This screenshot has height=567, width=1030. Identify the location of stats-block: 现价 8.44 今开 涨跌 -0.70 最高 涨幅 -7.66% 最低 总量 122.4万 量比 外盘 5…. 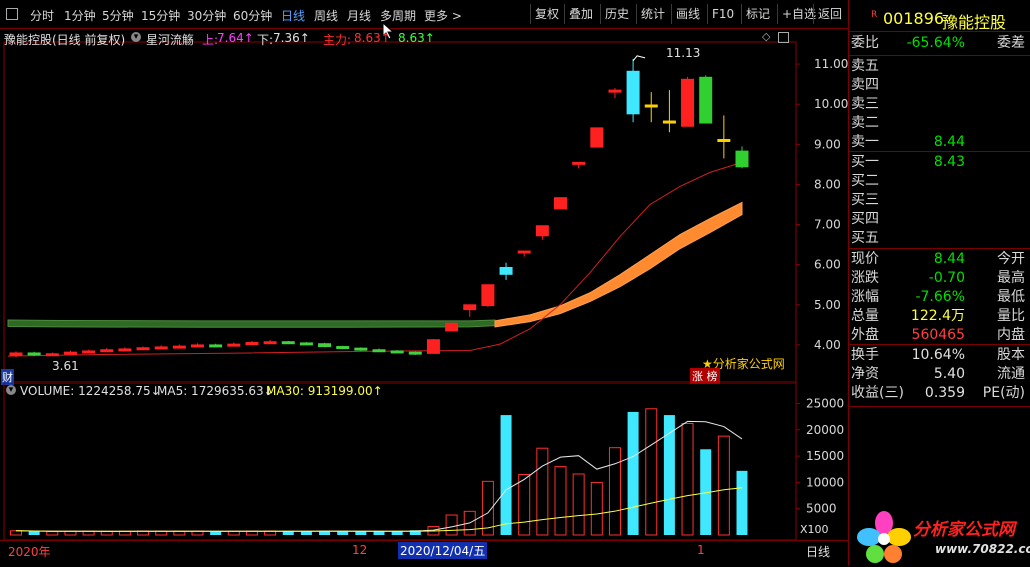
(939, 297).